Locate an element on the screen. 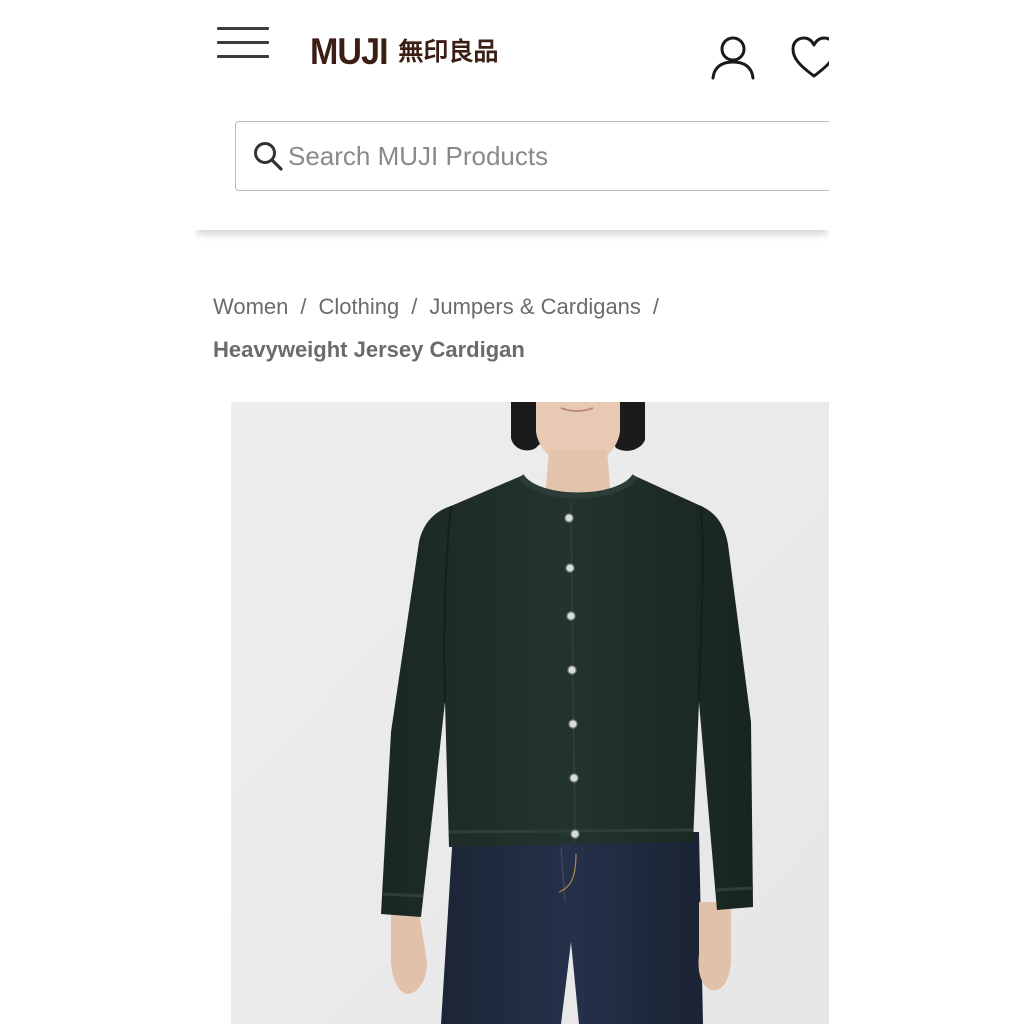 Image resolution: width=1024 pixels, height=1024 pixels. favorites-button is located at coordinates (809, 58).